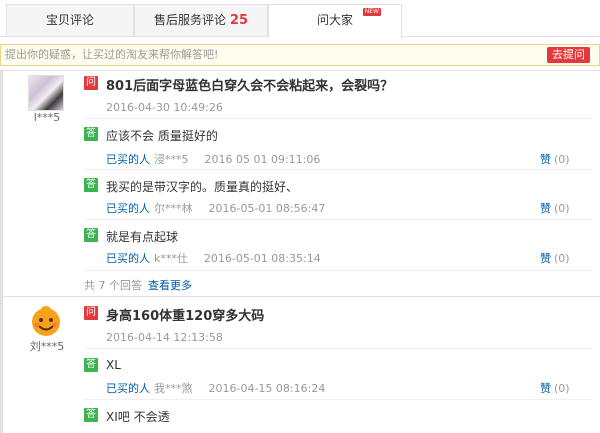  I want to click on more-answers: 共 7 个回答 查看更多, so click(138, 285).